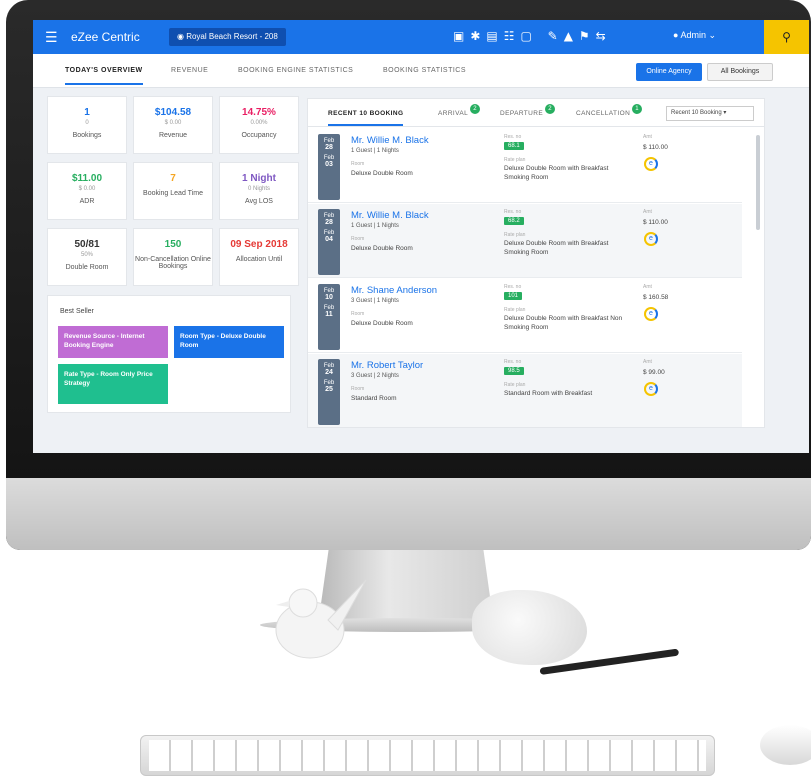 The height and width of the screenshot is (776, 811). What do you see at coordinates (173, 178) in the screenshot?
I see `stat-value: 7` at bounding box center [173, 178].